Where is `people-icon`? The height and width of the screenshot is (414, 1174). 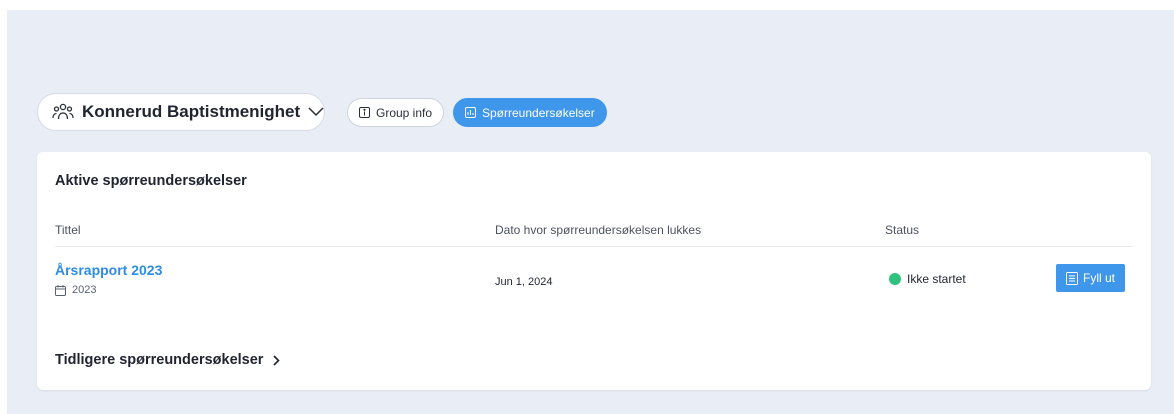 people-icon is located at coordinates (63, 111).